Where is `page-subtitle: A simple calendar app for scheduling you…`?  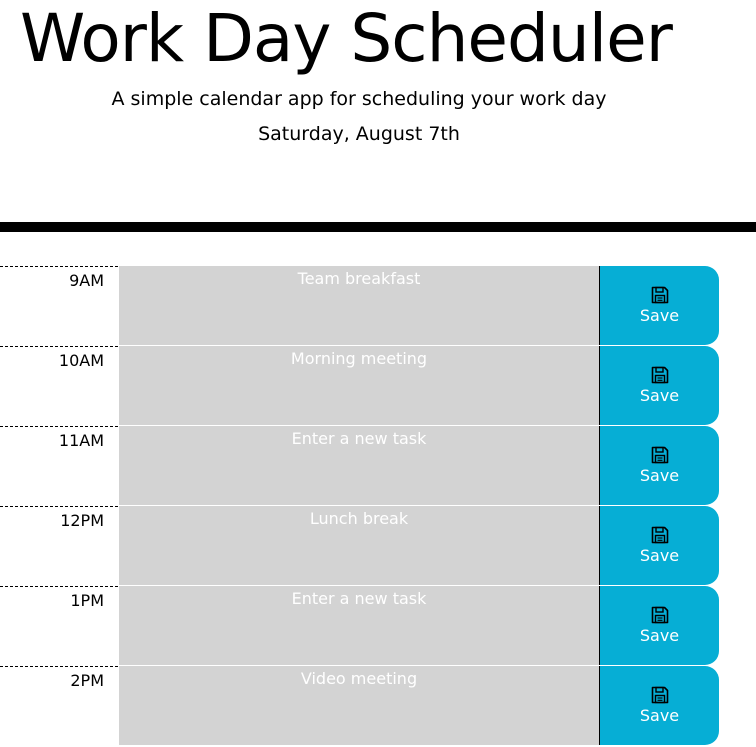 page-subtitle: A simple calendar app for scheduling you… is located at coordinates (359, 99).